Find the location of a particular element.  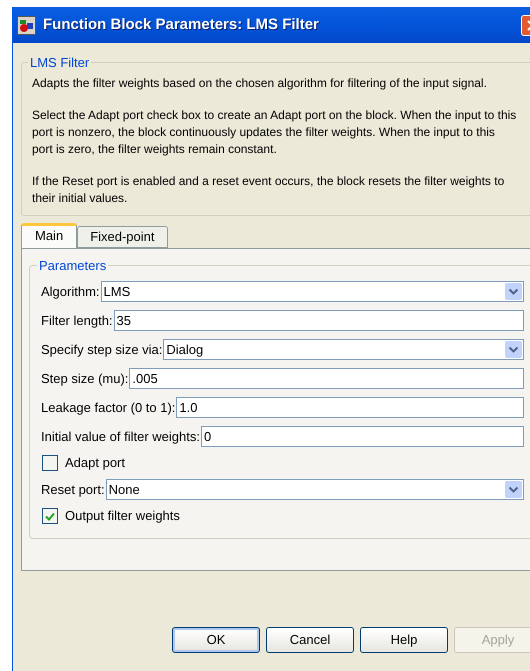

dropdown: None is located at coordinates (315, 489).